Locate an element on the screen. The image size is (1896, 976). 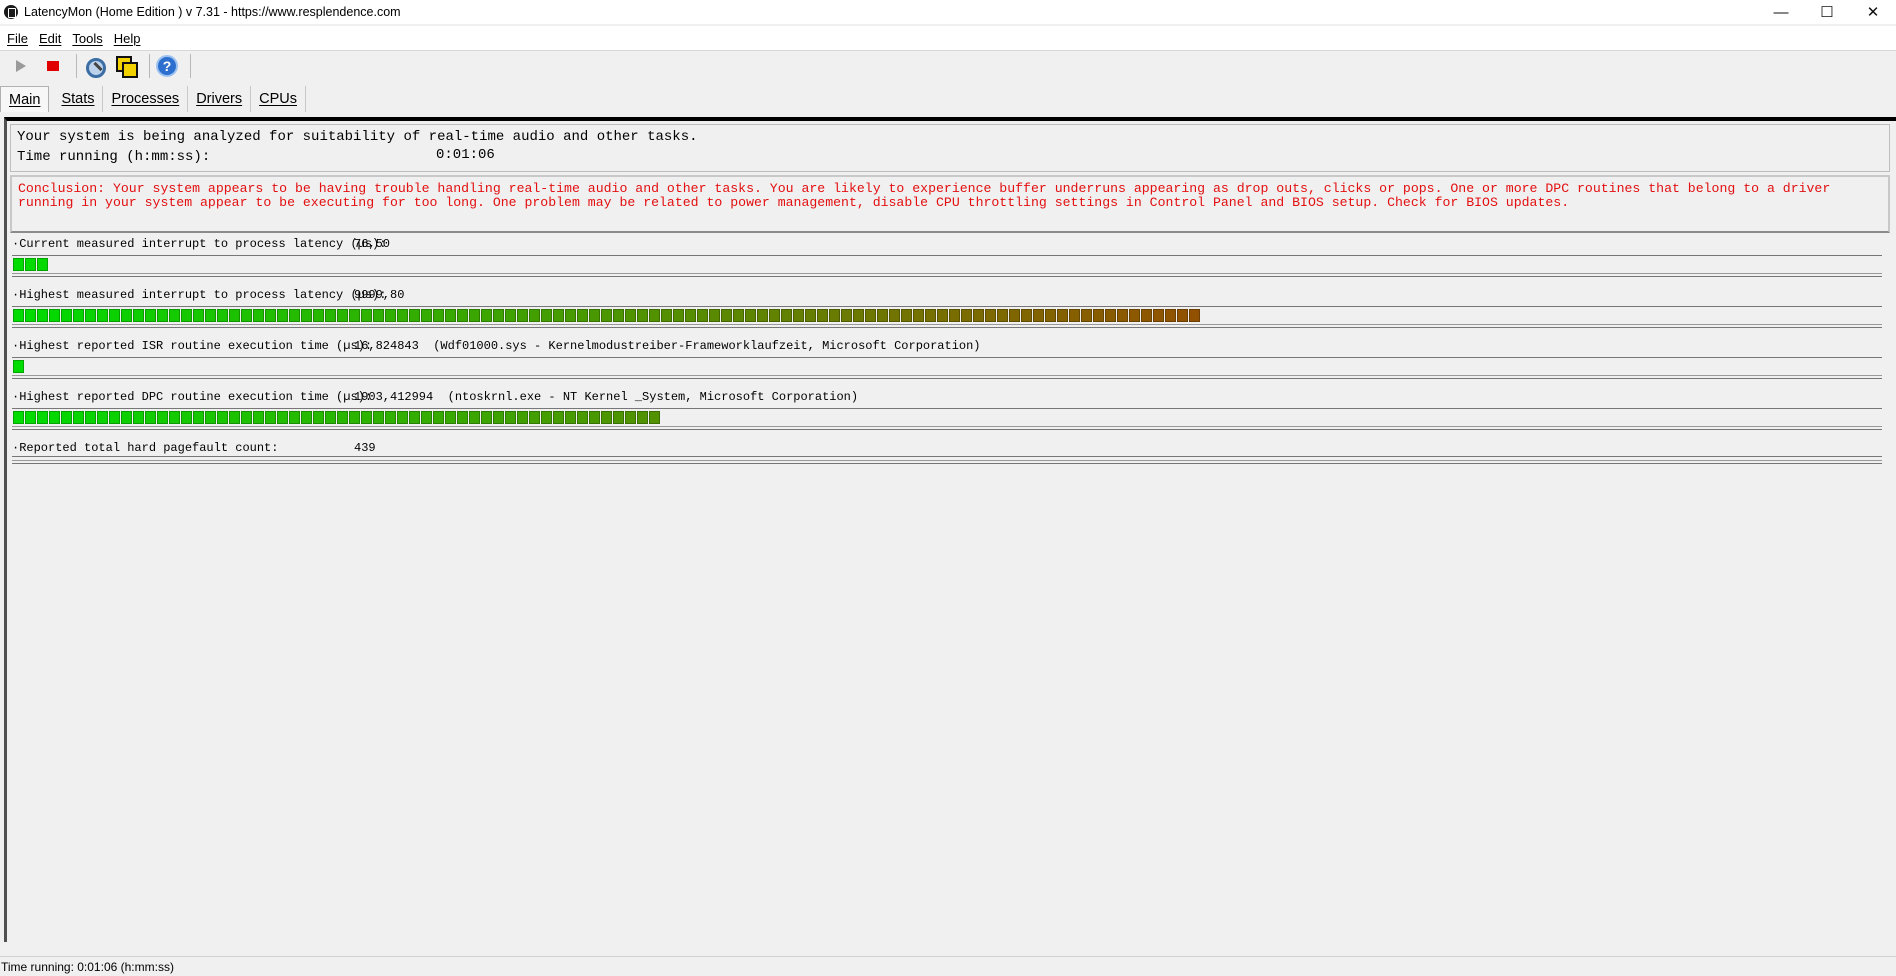
time-running-label: Time running (h:mm:ss): is located at coordinates (114, 157).